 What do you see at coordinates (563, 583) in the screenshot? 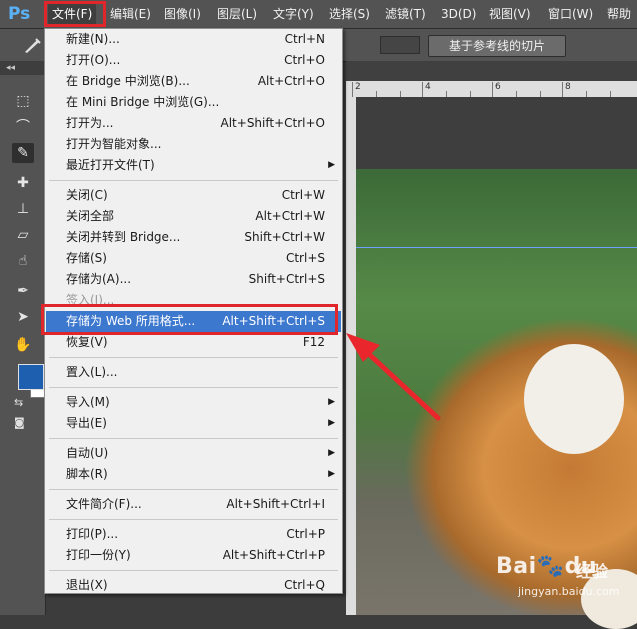
I see `baidu-watermark: Bai🐾du 经验 jingyan.baidu.com` at bounding box center [563, 583].